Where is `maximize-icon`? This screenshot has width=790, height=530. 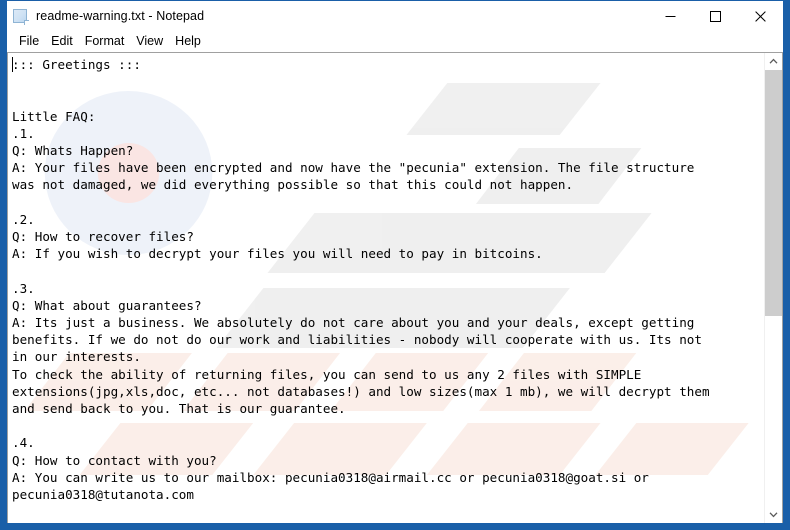 maximize-icon is located at coordinates (715, 16).